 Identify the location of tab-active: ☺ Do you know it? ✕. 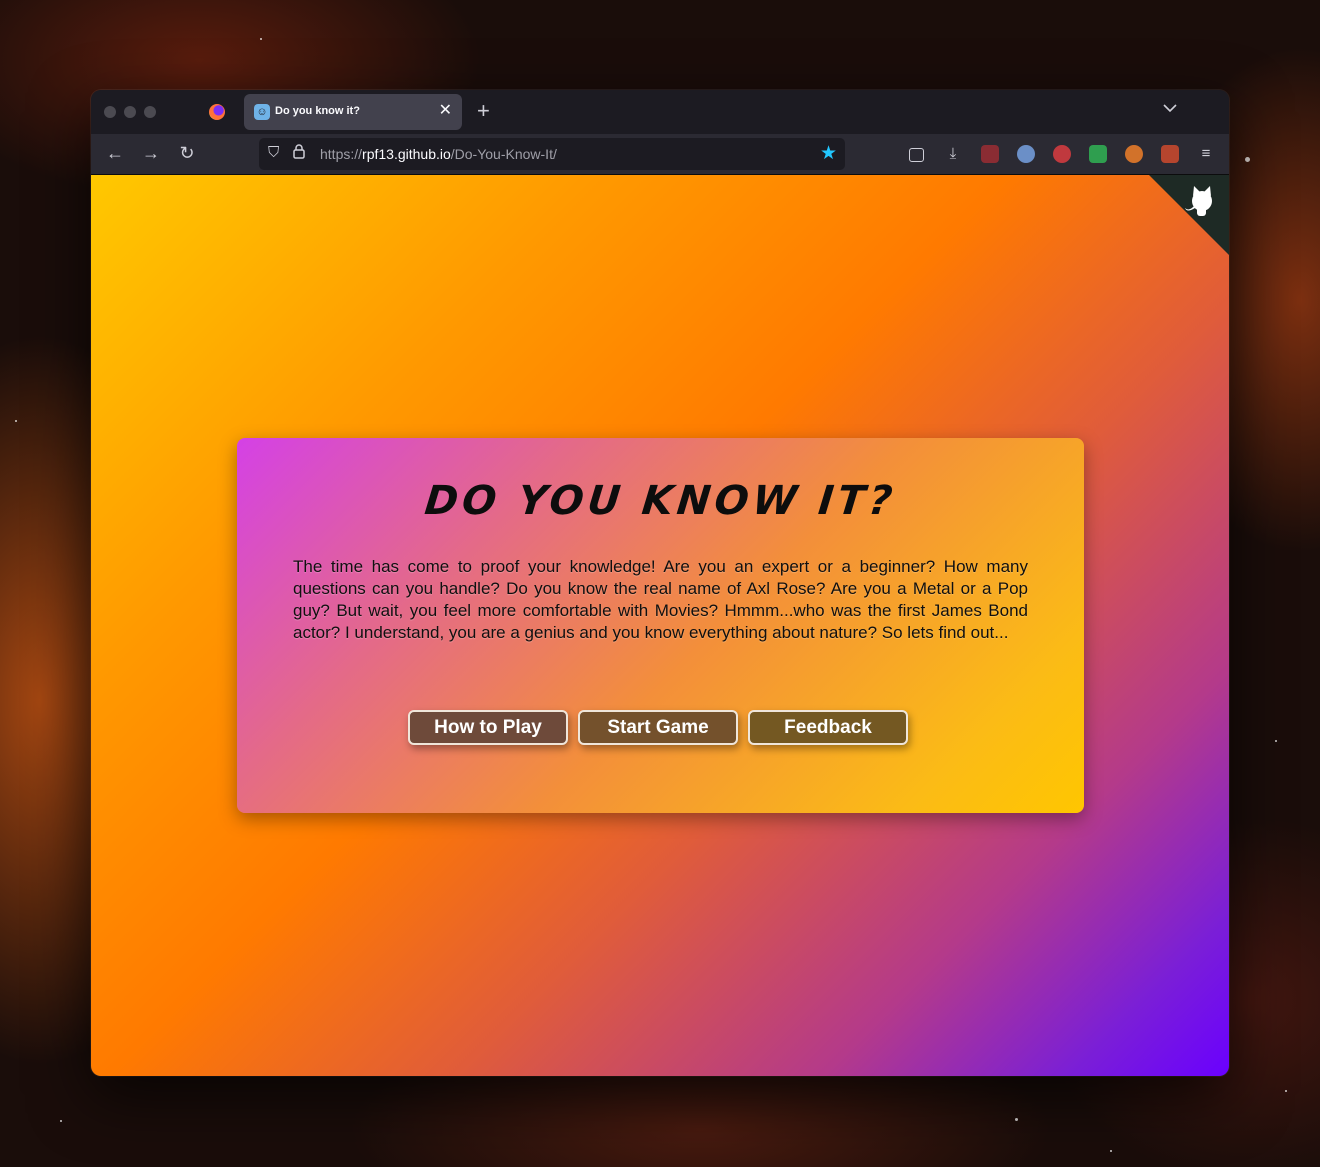
(353, 112).